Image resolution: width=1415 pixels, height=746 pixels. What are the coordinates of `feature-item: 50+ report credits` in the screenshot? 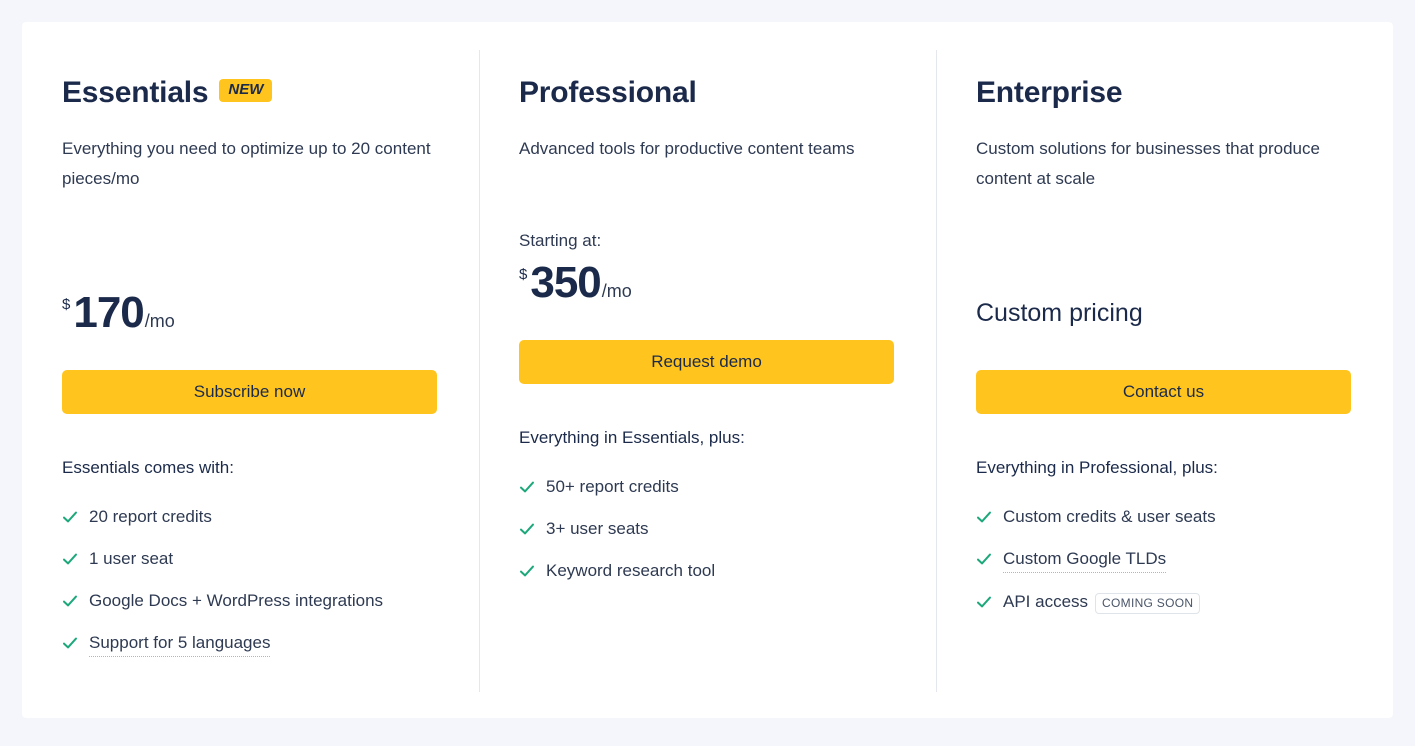 It's located at (706, 487).